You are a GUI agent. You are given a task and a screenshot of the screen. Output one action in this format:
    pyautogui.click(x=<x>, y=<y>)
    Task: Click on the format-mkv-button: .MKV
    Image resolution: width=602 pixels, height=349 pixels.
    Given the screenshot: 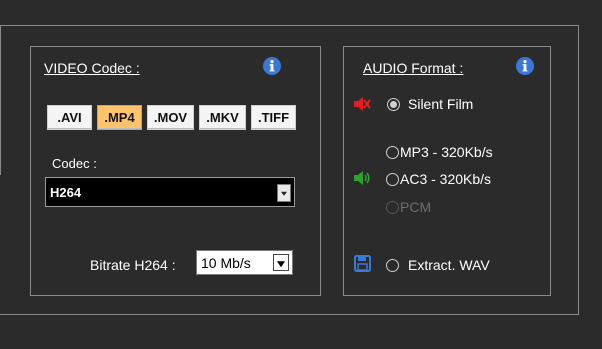 What is the action you would take?
    pyautogui.click(x=222, y=117)
    